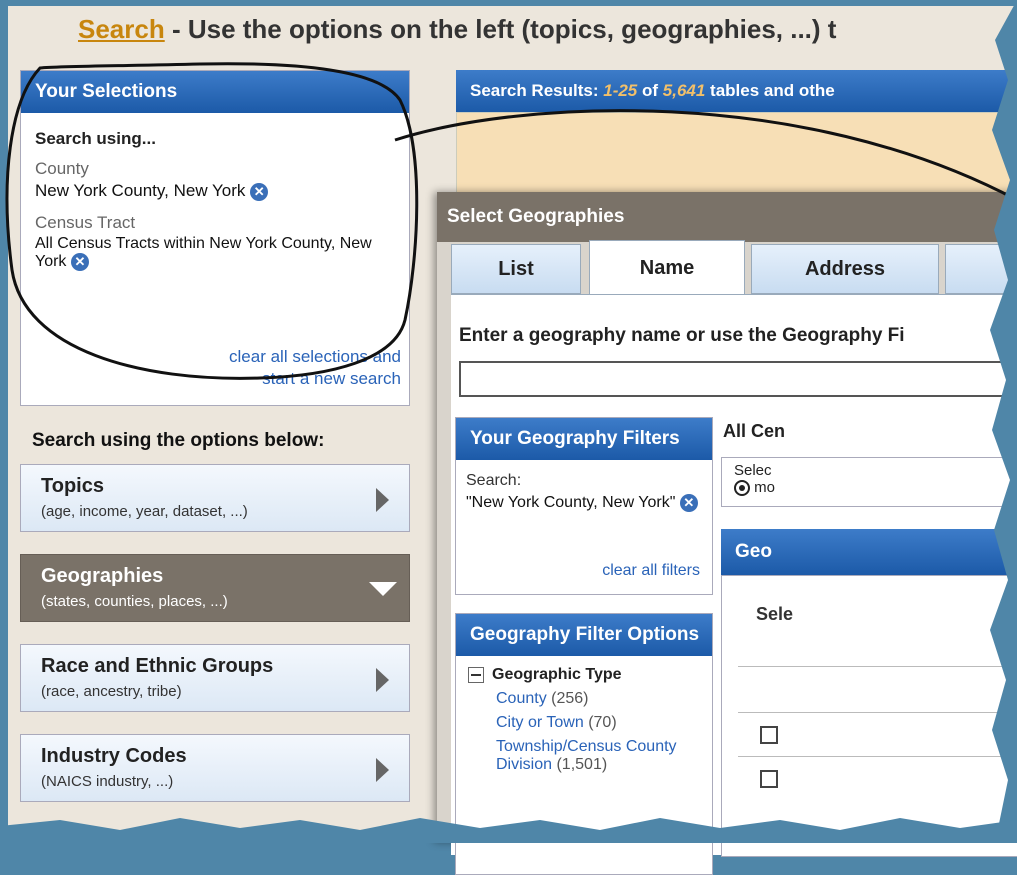 The width and height of the screenshot is (1017, 875). I want to click on option-industry-subtitle: (NAICS industry, ...), so click(107, 781).